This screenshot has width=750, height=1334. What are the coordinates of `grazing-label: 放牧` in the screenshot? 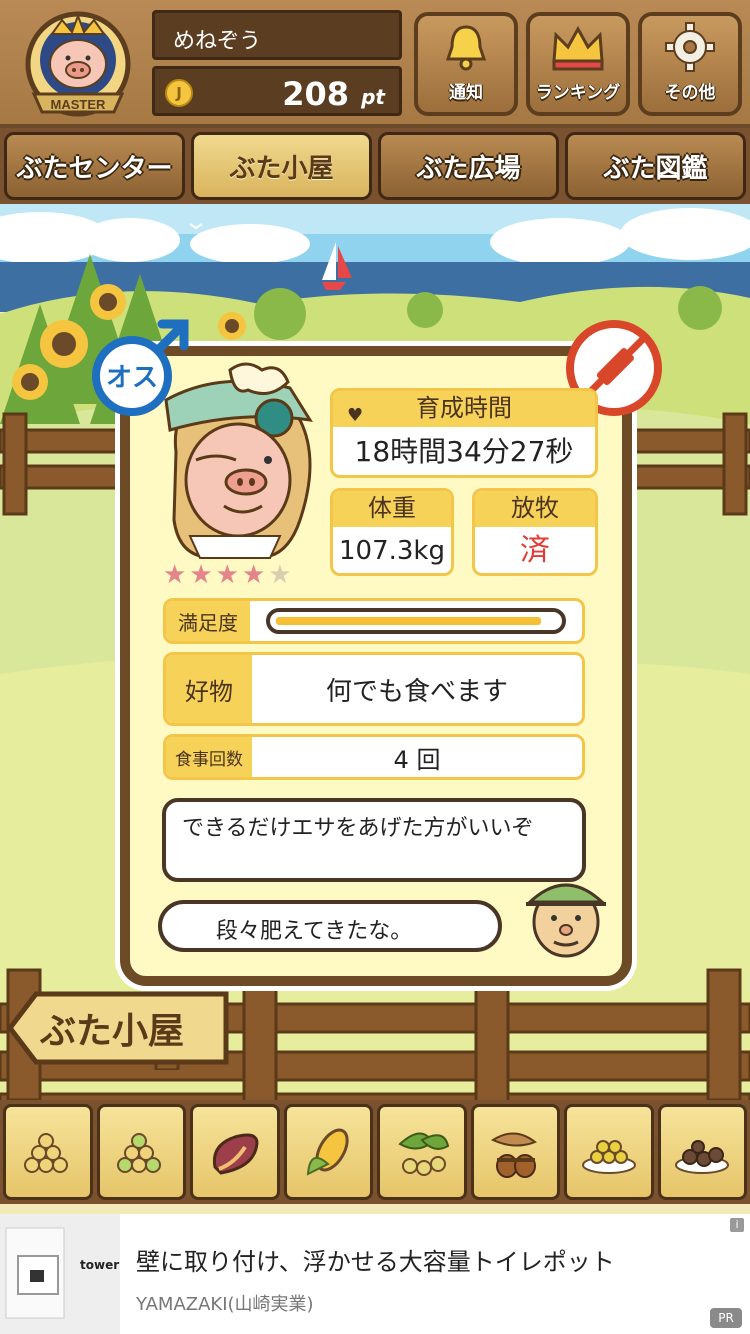 It's located at (535, 509).